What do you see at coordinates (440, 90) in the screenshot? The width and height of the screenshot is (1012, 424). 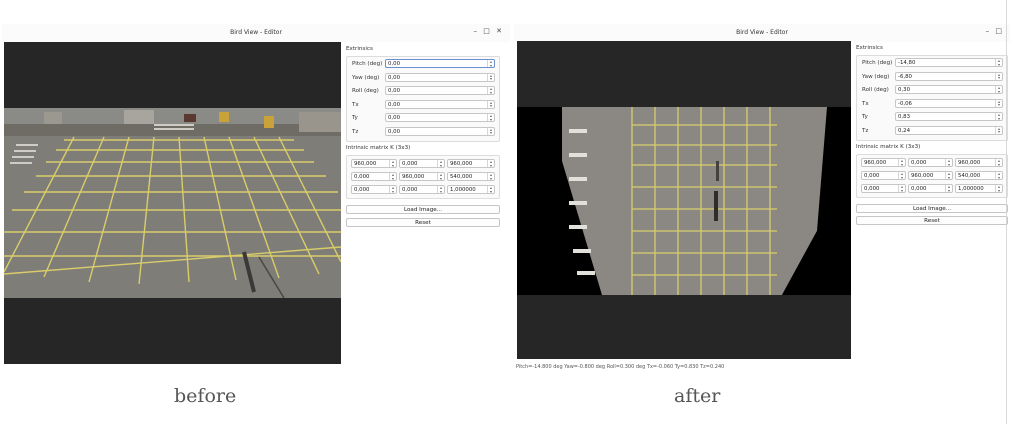 I see `roll-spinbox: 0,00 ▴ ▾` at bounding box center [440, 90].